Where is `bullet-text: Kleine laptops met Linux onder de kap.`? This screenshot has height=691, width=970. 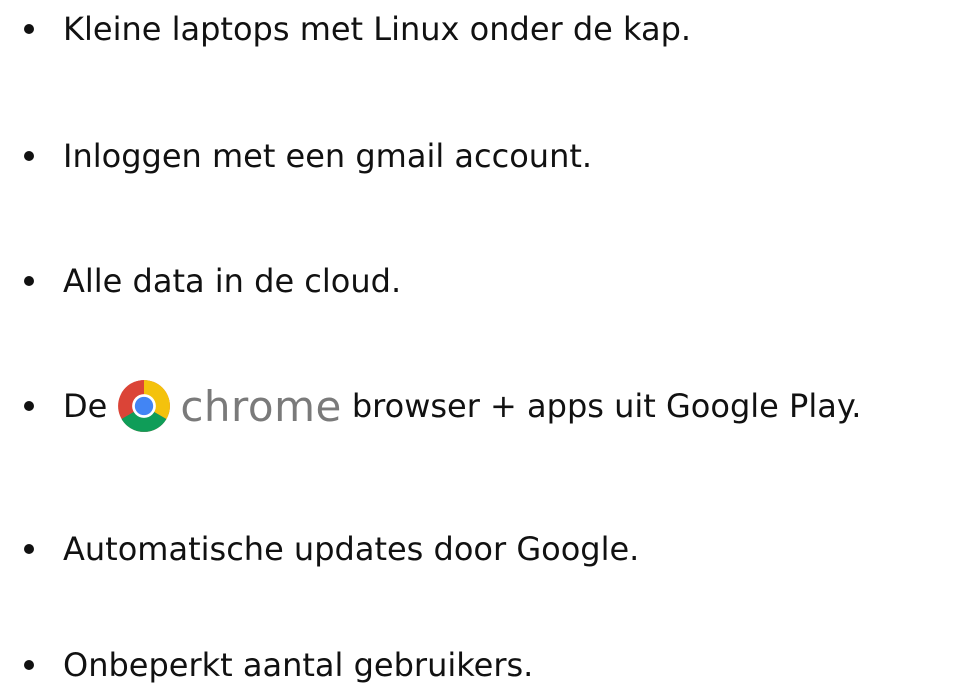 bullet-text: Kleine laptops met Linux onder de kap. is located at coordinates (377, 29).